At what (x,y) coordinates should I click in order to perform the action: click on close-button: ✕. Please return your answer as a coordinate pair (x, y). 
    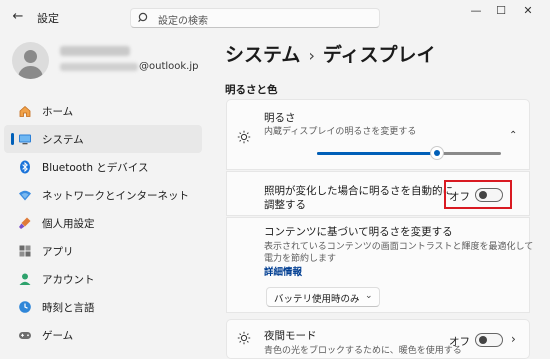
    Looking at the image, I should click on (528, 11).